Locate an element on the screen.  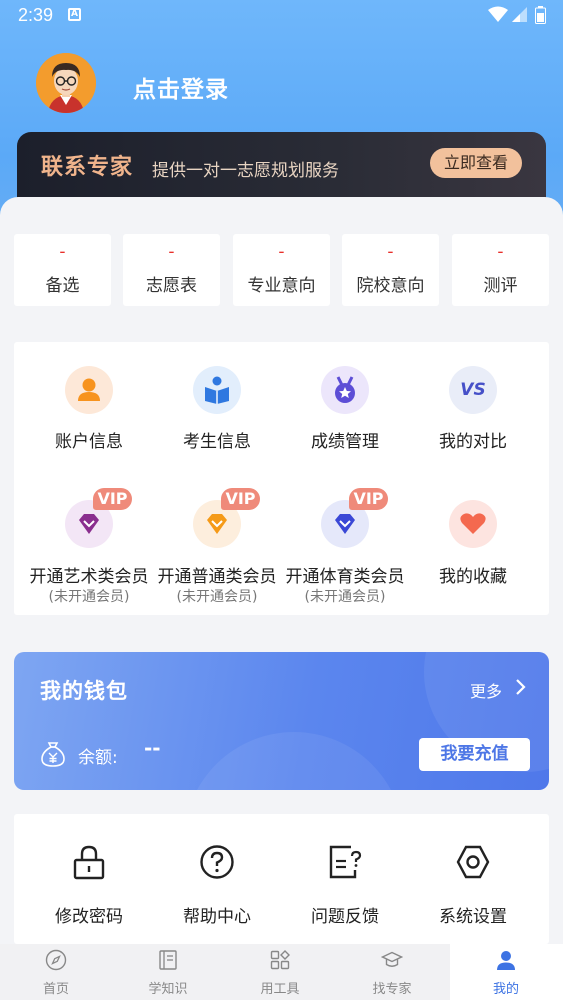
score-management-item: 成绩管理 is located at coordinates (345, 411).